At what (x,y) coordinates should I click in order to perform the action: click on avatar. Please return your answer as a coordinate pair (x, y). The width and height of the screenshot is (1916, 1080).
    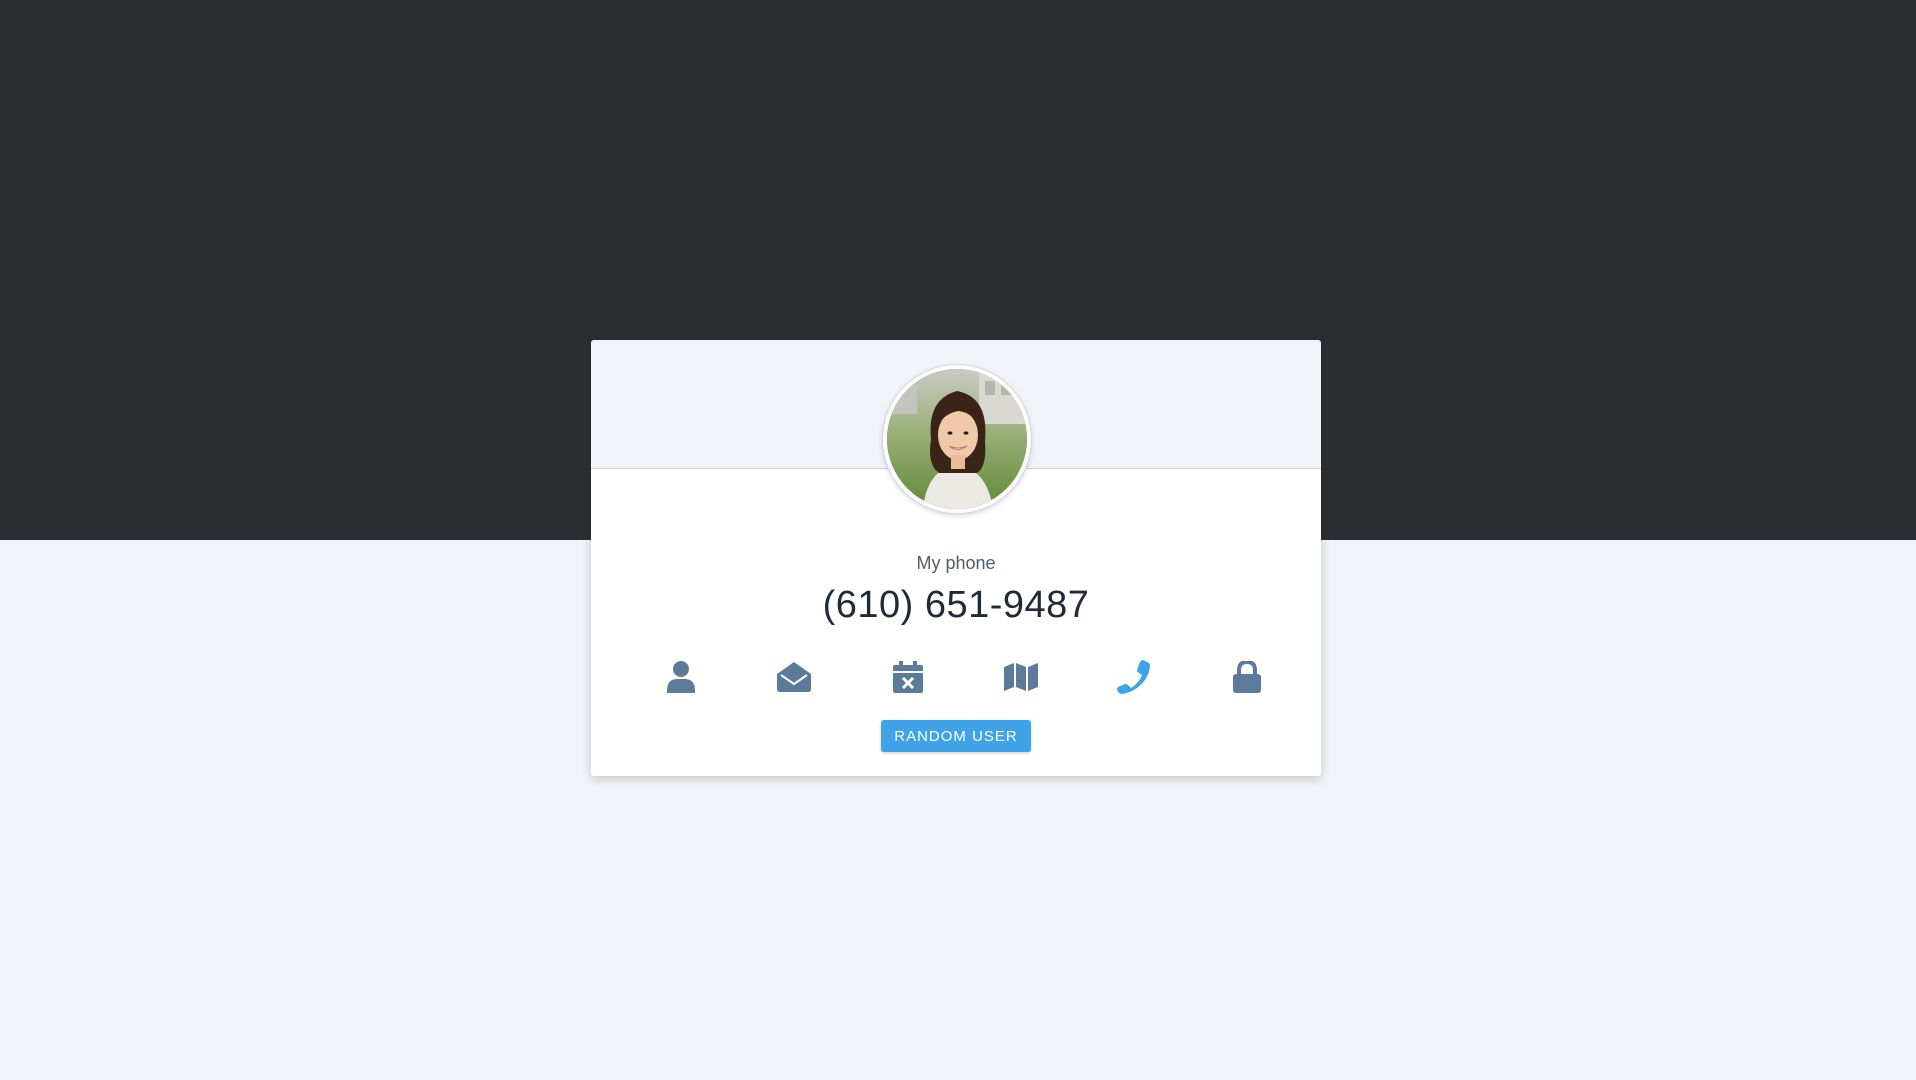
    Looking at the image, I should click on (957, 439).